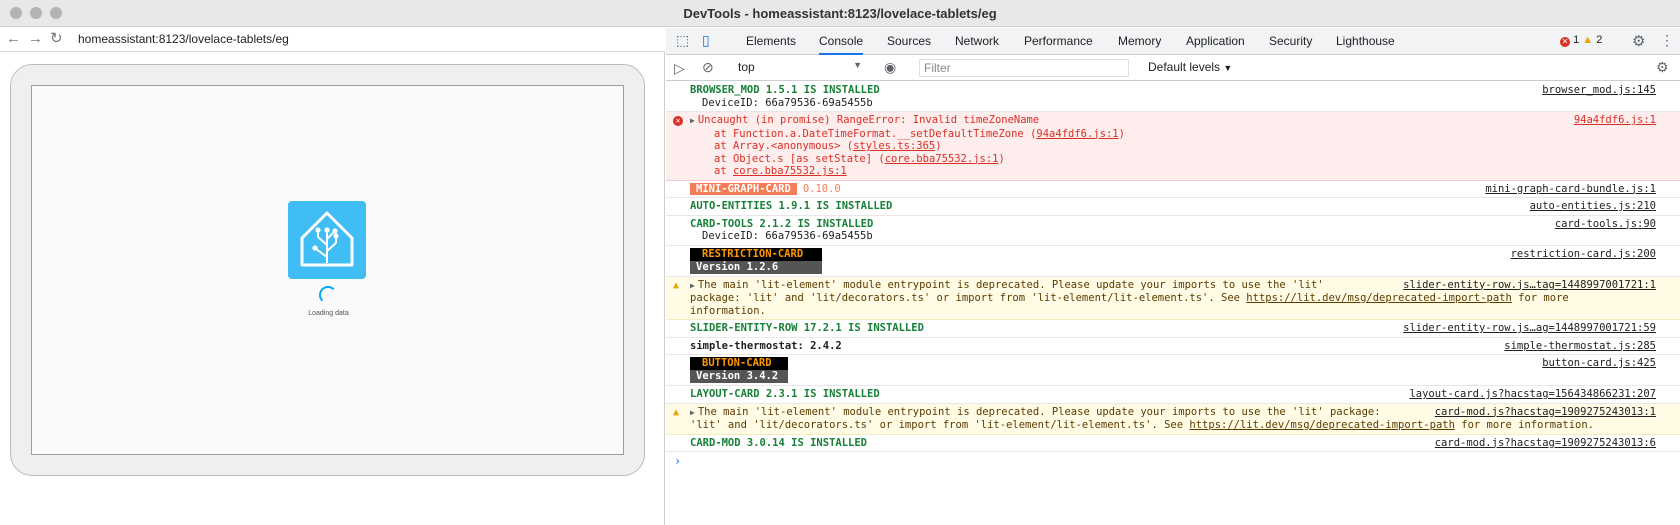  Describe the element at coordinates (327, 240) in the screenshot. I see `home-assistant-logo-icon` at that location.